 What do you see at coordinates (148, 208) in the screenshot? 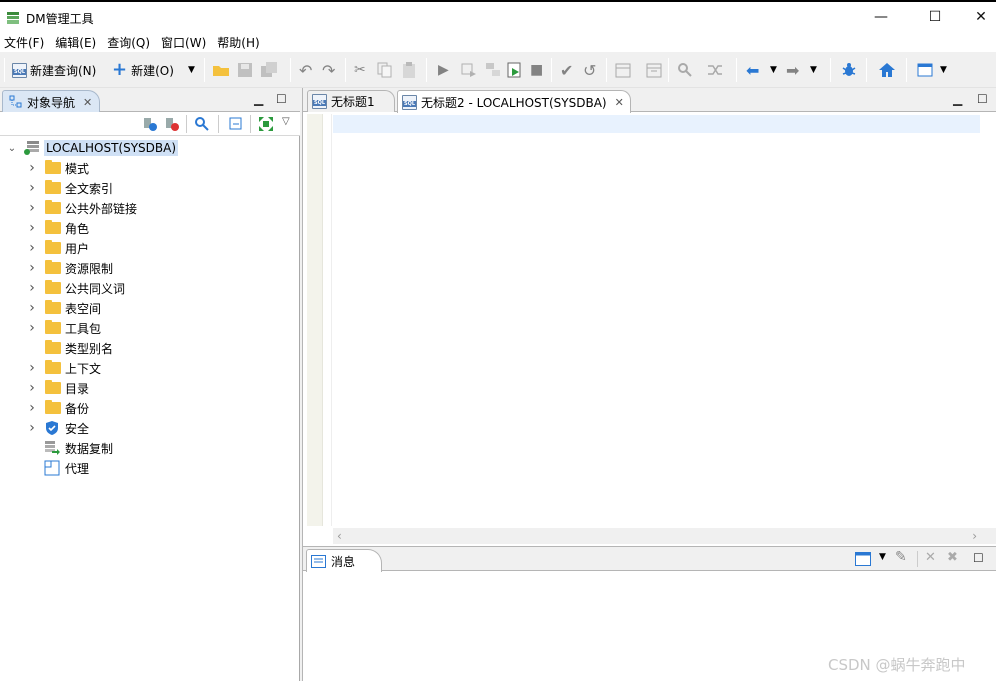
I see `tree-item: › 公共外部链接` at bounding box center [148, 208].